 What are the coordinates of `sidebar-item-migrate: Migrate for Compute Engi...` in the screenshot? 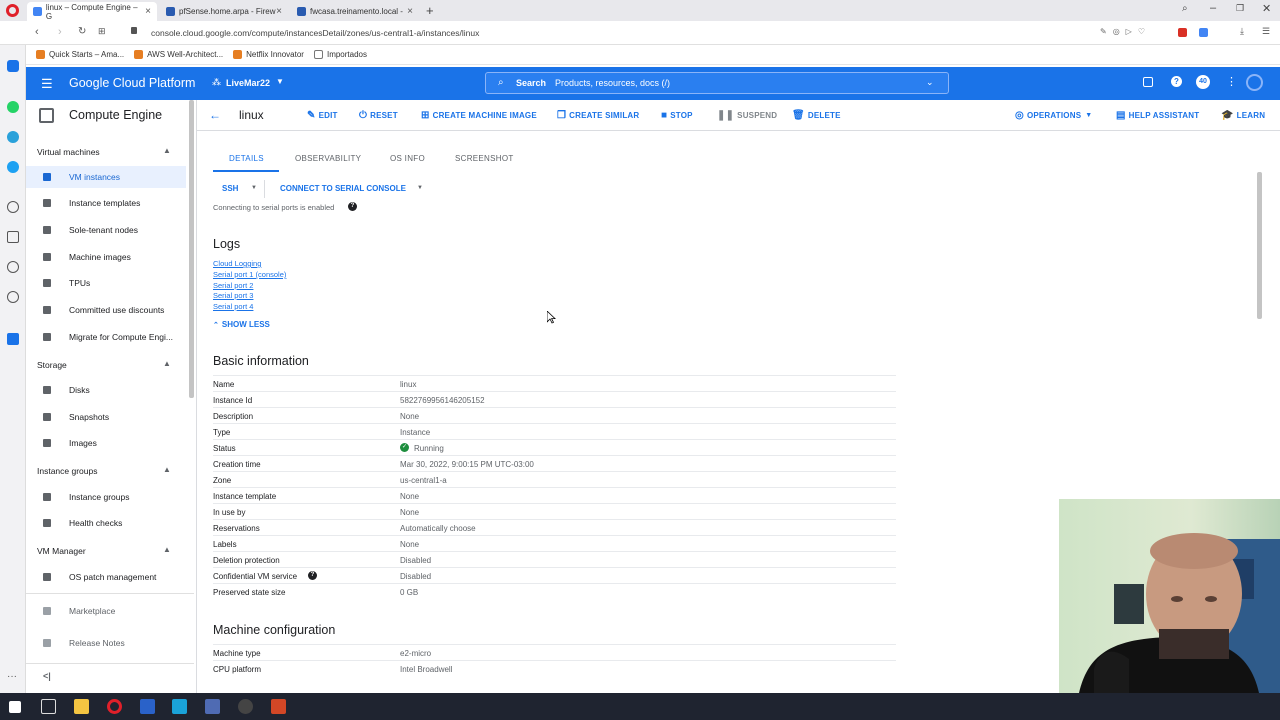 It's located at (106, 337).